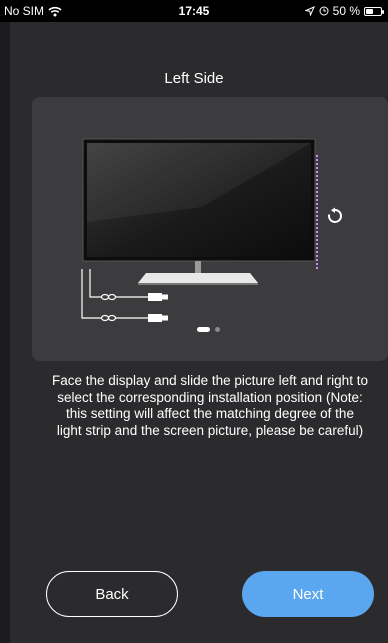 The image size is (388, 643). I want to click on alarm-icon, so click(324, 11).